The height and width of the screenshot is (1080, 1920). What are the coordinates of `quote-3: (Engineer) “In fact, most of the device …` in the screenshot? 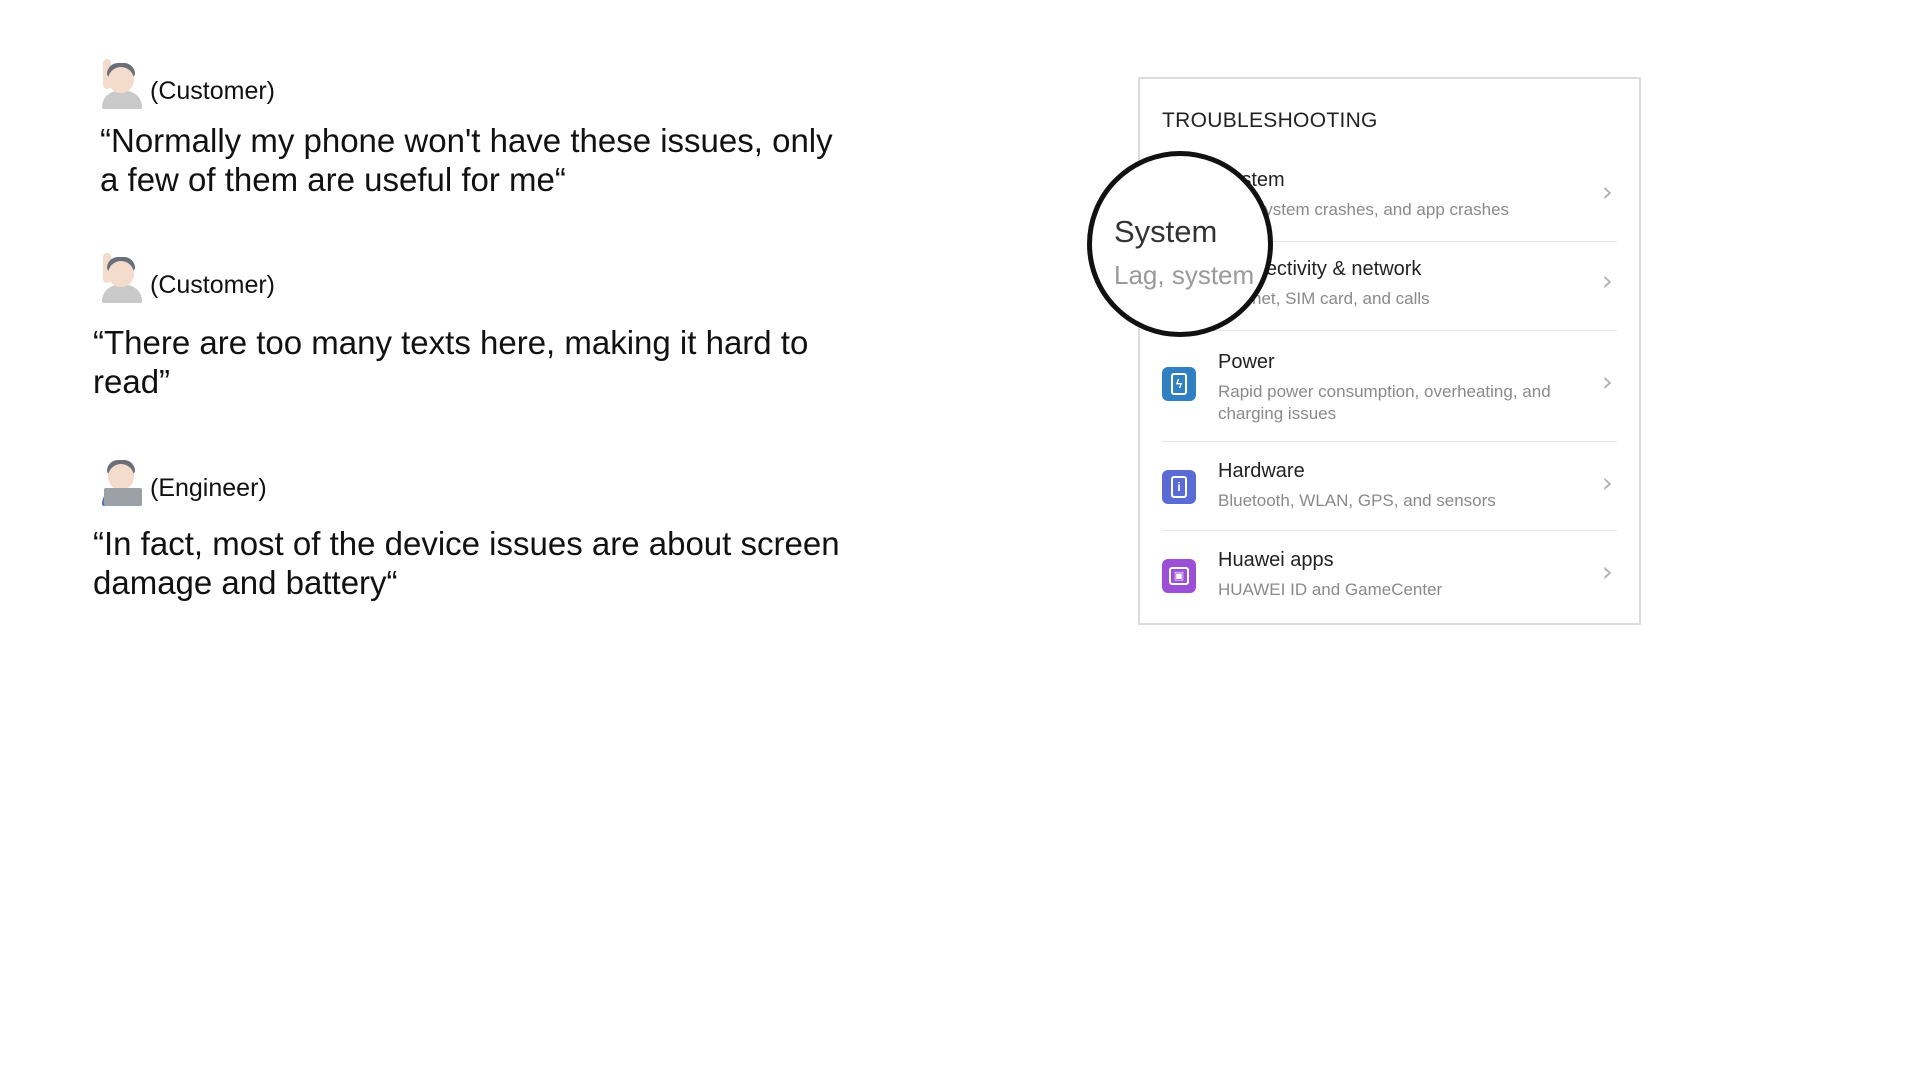 It's located at (473, 527).